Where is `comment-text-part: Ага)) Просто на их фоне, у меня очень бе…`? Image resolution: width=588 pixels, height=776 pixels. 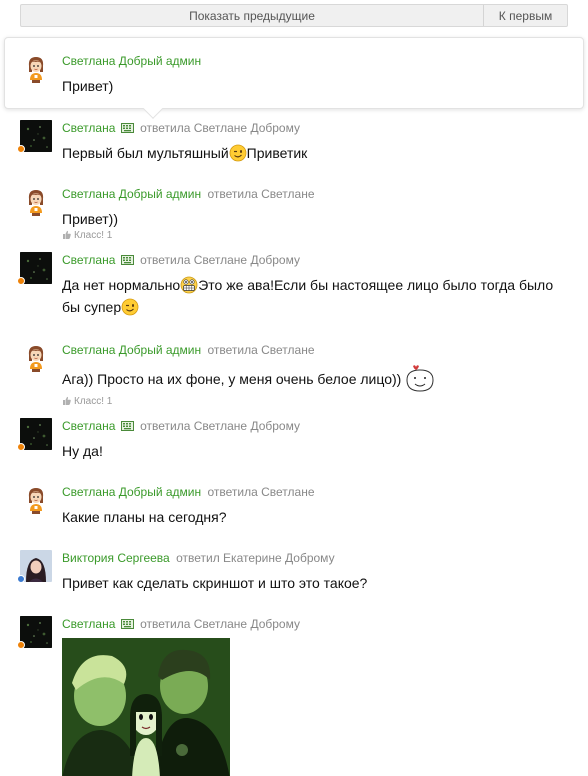 comment-text-part: Ага)) Просто на их фоне, у меня очень бе… is located at coordinates (232, 379).